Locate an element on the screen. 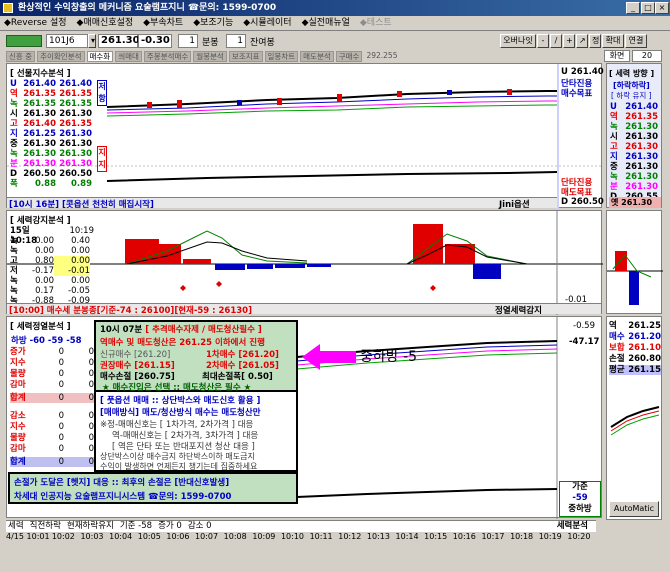 This screenshot has height=572, width=670. chart-tab: 씌매대 is located at coordinates (128, 56).